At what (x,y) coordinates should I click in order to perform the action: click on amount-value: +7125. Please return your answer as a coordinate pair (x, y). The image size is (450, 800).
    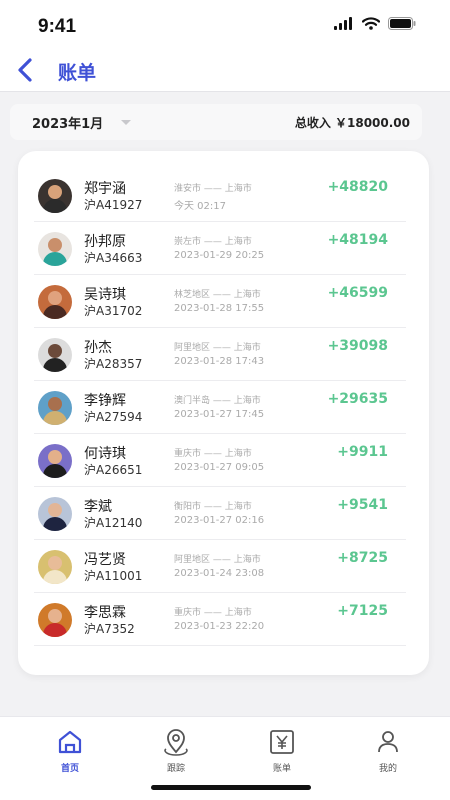
    Looking at the image, I should click on (362, 611).